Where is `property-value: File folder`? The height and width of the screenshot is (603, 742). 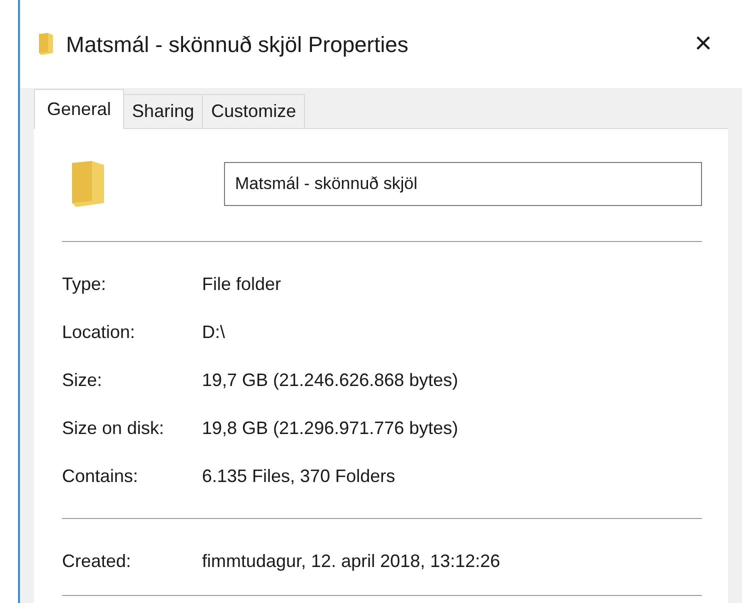 property-value: File folder is located at coordinates (242, 284).